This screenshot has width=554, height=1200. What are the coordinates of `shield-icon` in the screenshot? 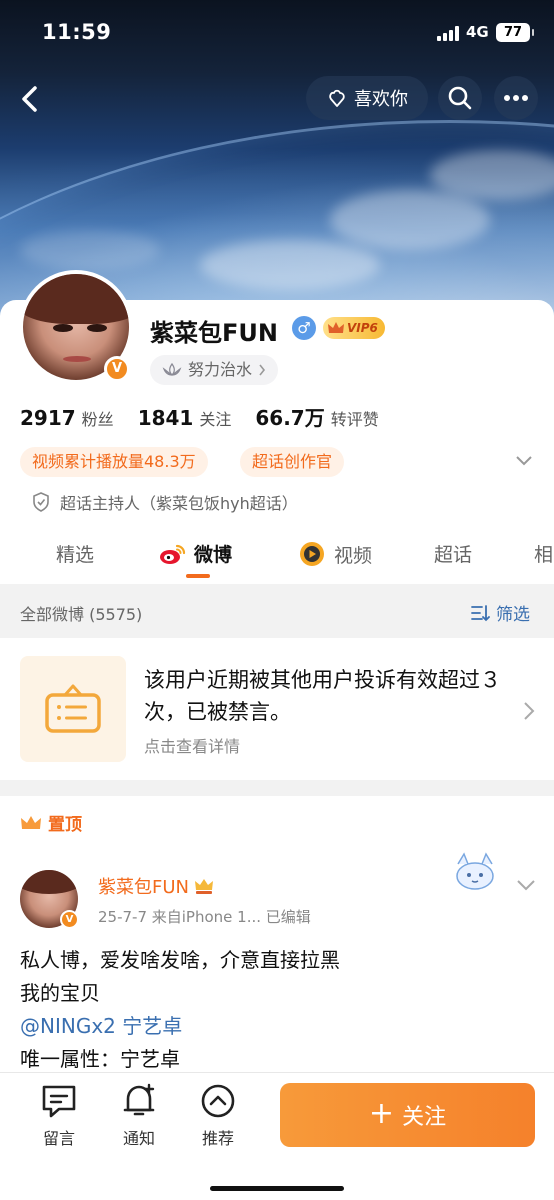 It's located at (41, 502).